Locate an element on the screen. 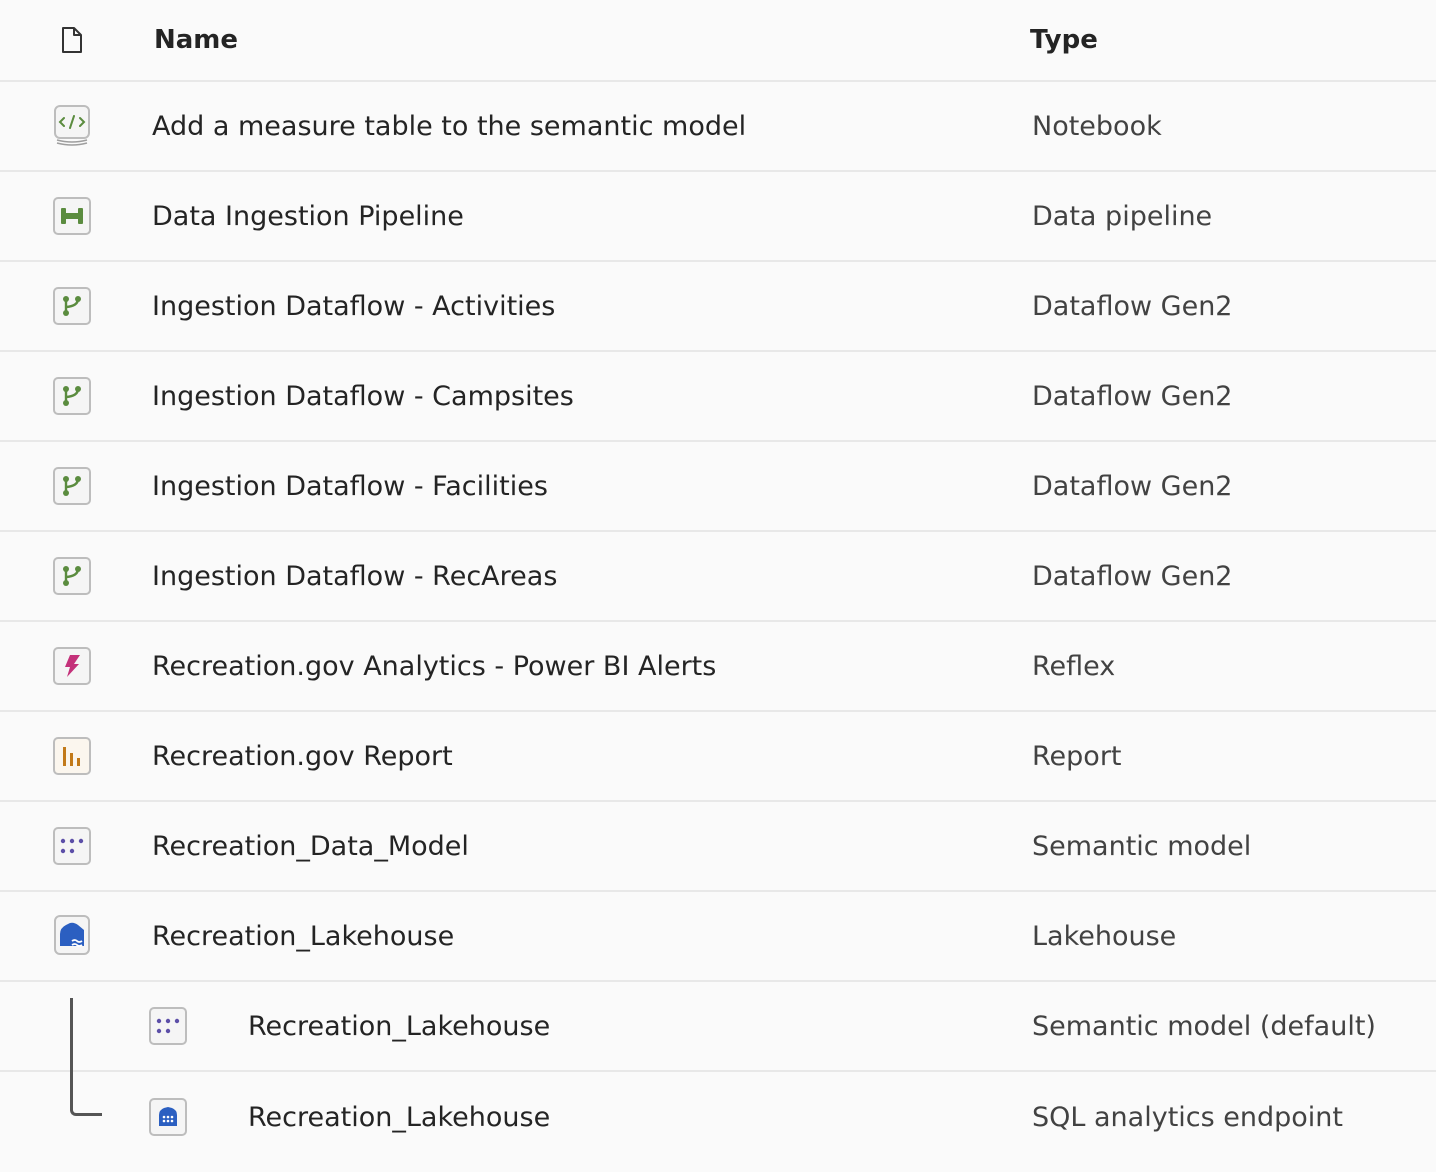  list-item: Data Ingestion Pipeline Data pipeline is located at coordinates (718, 217).